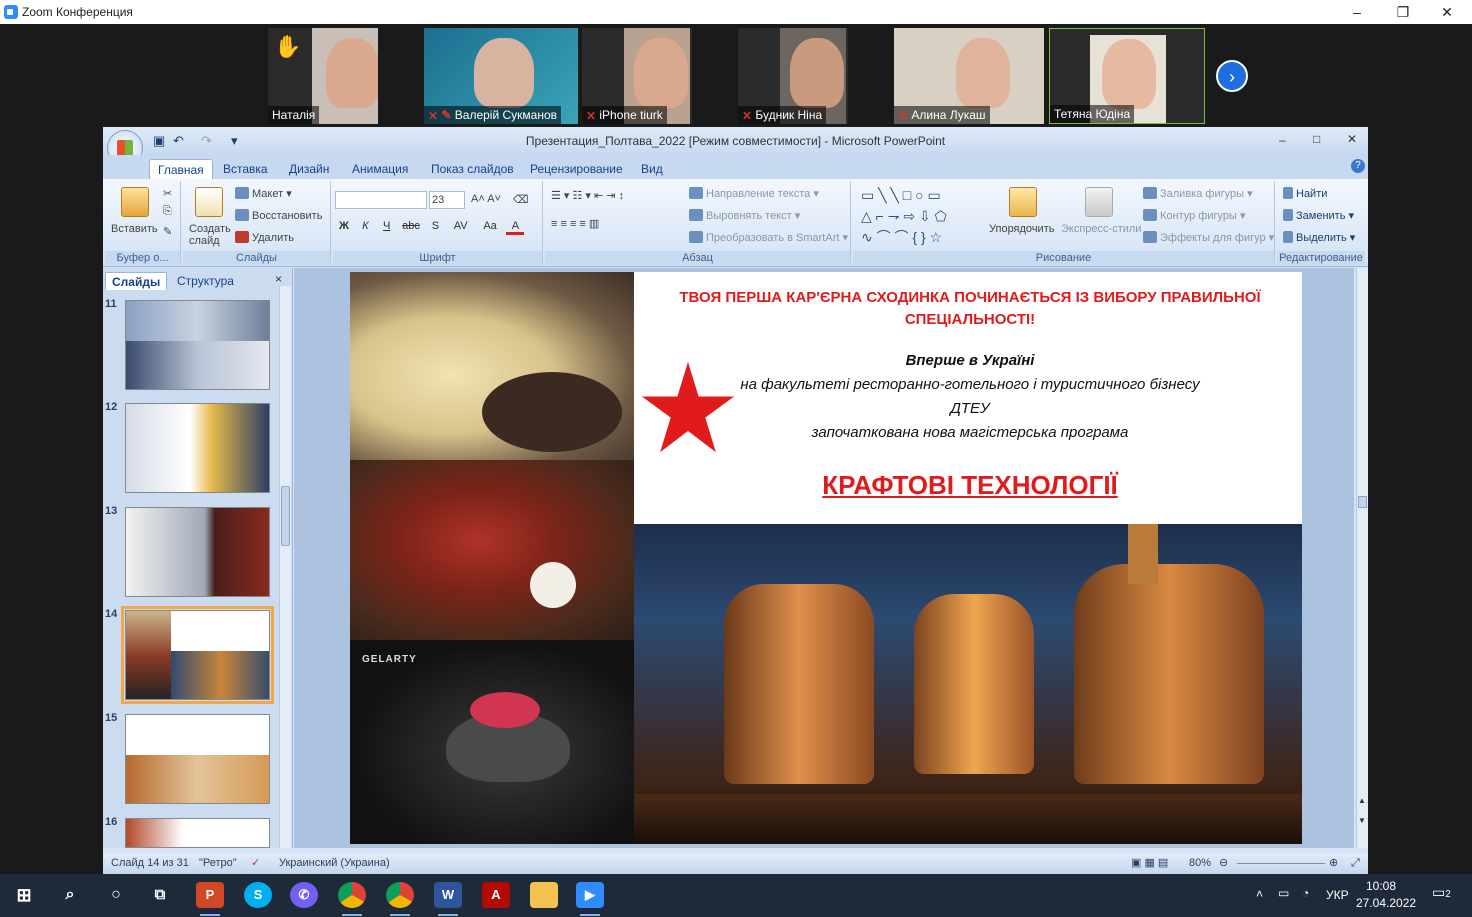 The width and height of the screenshot is (1472, 917). What do you see at coordinates (1305, 893) in the screenshot?
I see `wifi-icon: ◔` at bounding box center [1305, 893].